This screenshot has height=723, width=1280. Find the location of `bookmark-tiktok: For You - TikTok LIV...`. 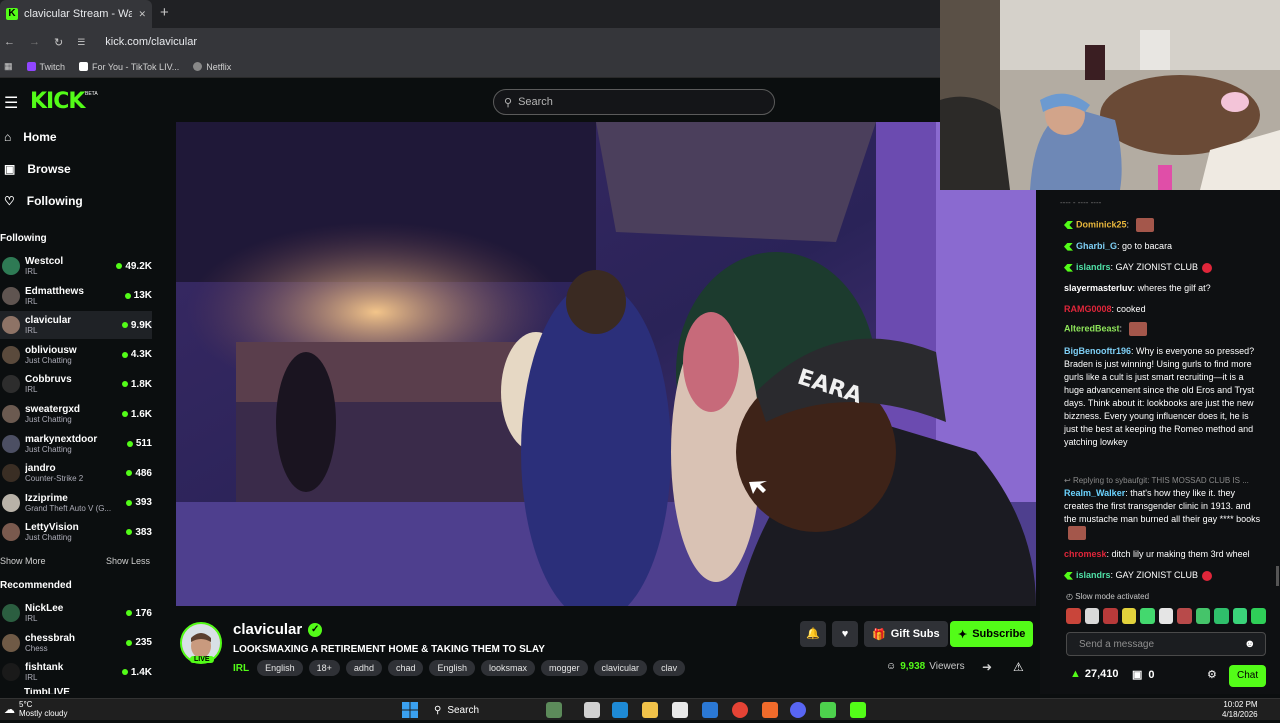

bookmark-tiktok: For You - TikTok LIV... is located at coordinates (129, 67).